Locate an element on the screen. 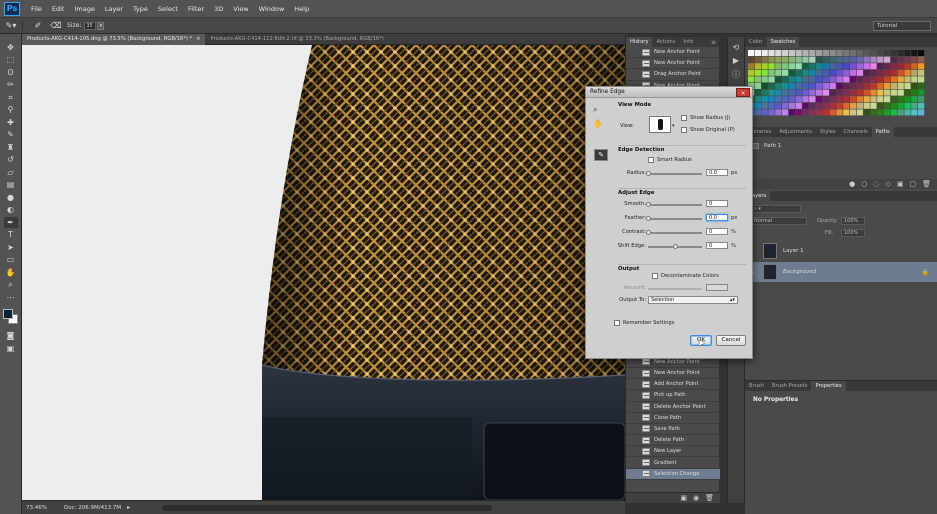 Image resolution: width=937 pixels, height=514 pixels. foreground-color-swatch is located at coordinates (7, 313).